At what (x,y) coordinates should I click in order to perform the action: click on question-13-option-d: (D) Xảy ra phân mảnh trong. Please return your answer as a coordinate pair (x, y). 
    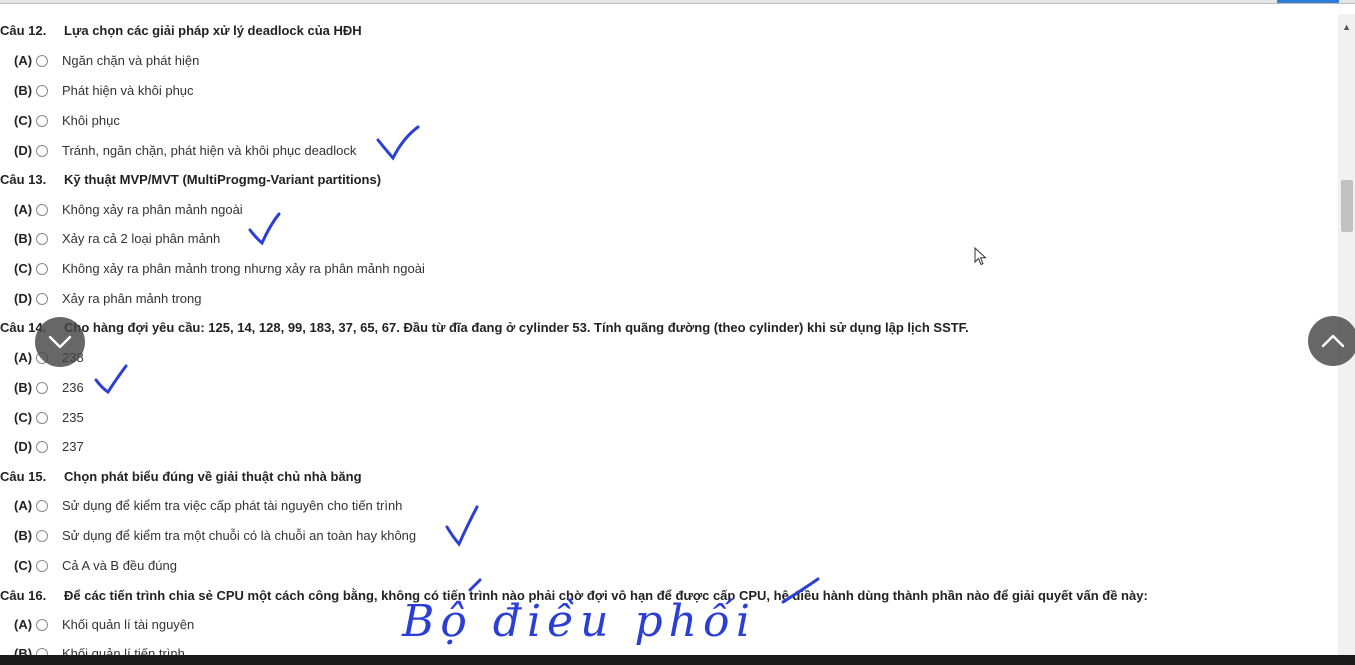
    Looking at the image, I should click on (107, 298).